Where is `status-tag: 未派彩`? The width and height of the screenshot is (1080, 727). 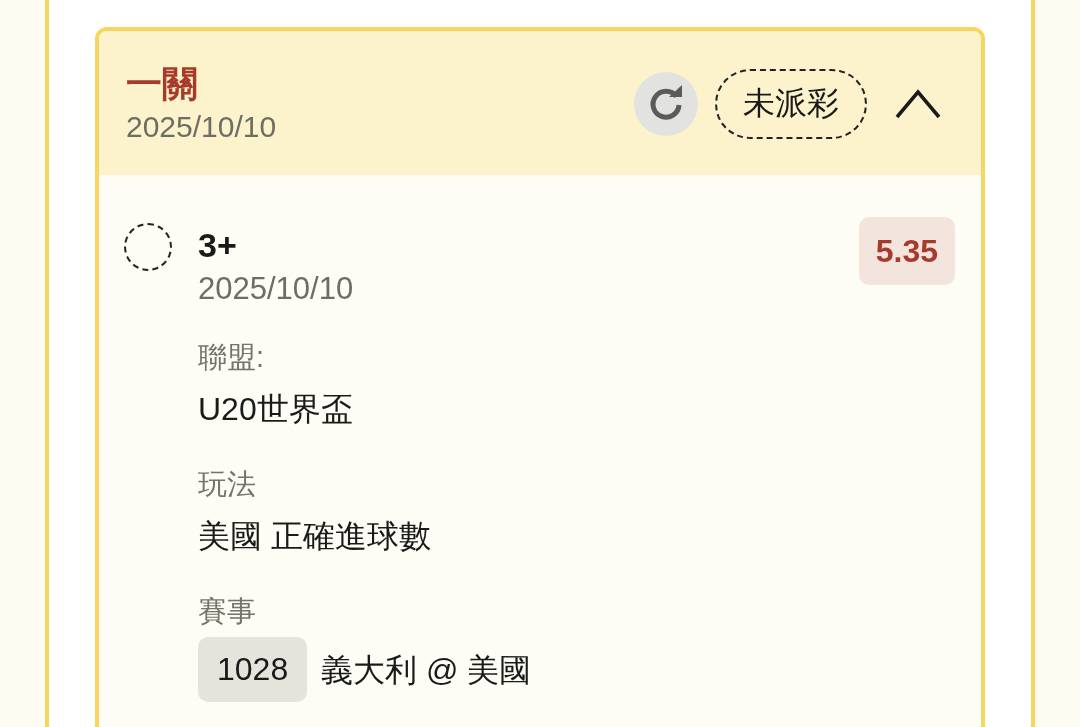
status-tag: 未派彩 is located at coordinates (791, 104).